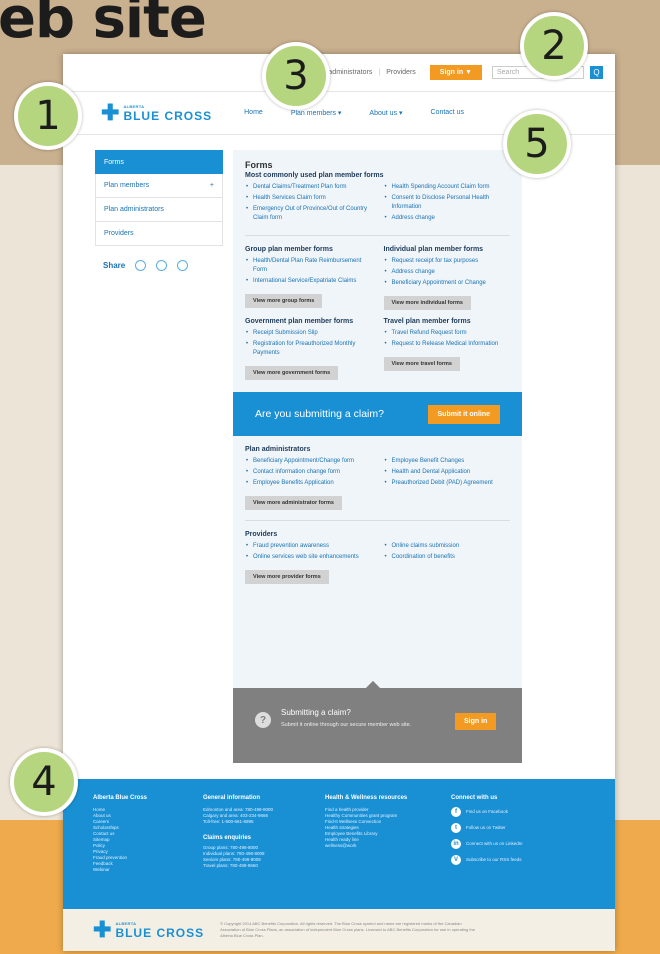 The width and height of the screenshot is (660, 954). Describe the element at coordinates (596, 72) in the screenshot. I see `search-icon: Q` at that location.